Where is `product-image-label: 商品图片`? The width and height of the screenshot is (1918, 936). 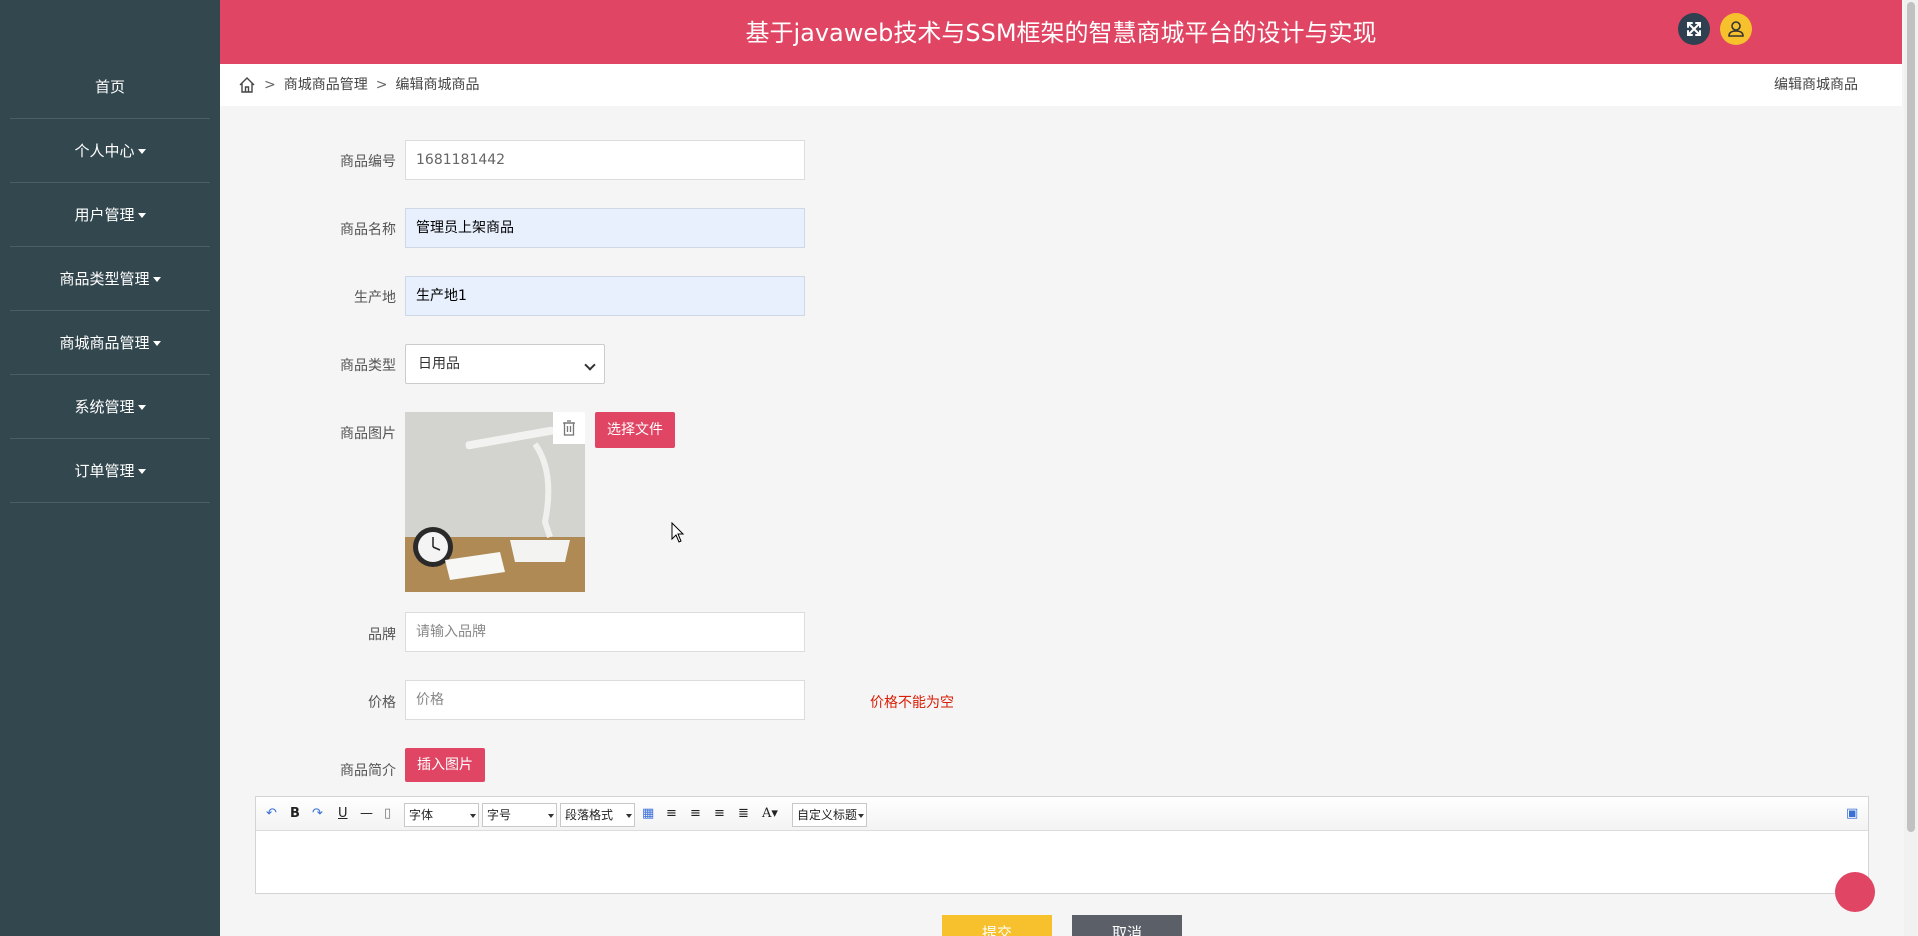
product-image-label: 商品图片 is located at coordinates (368, 434).